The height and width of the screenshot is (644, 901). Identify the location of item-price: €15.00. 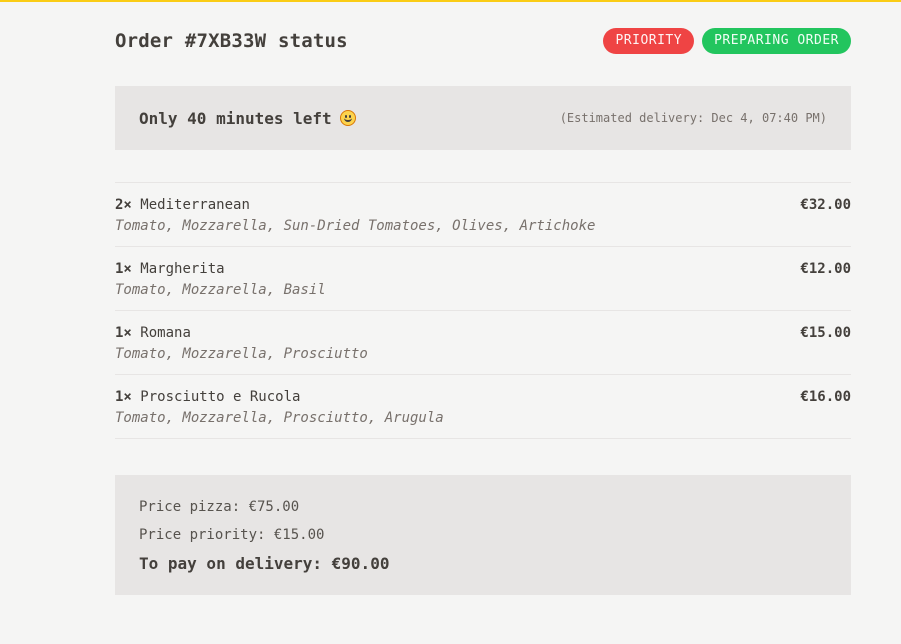
(825, 333).